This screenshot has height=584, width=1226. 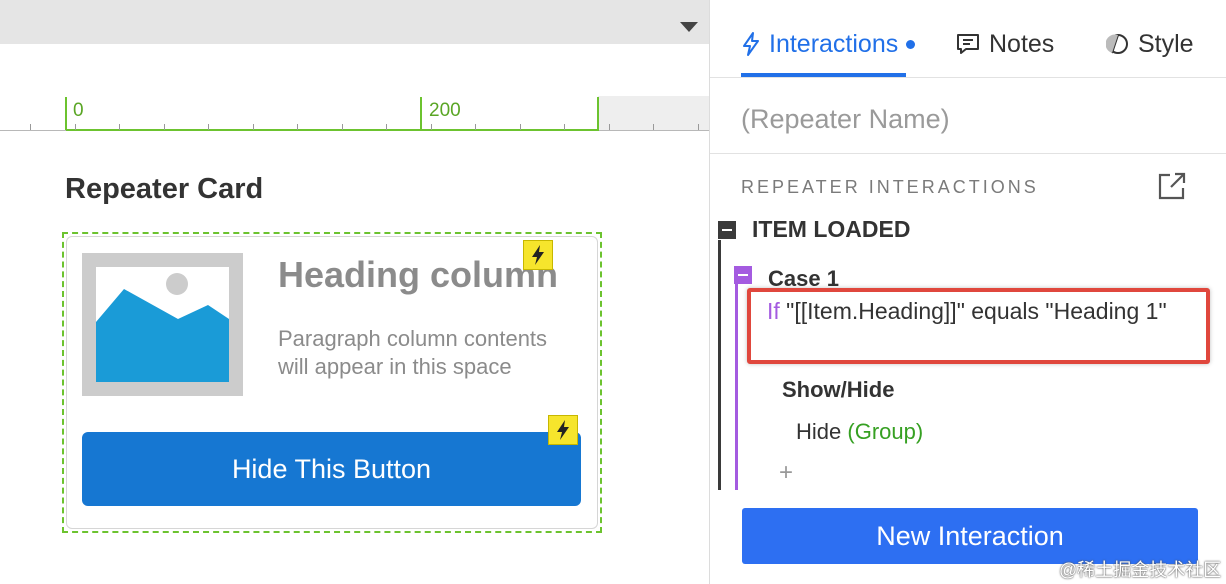 I want to click on image-placeholder-icon, so click(x=162, y=324).